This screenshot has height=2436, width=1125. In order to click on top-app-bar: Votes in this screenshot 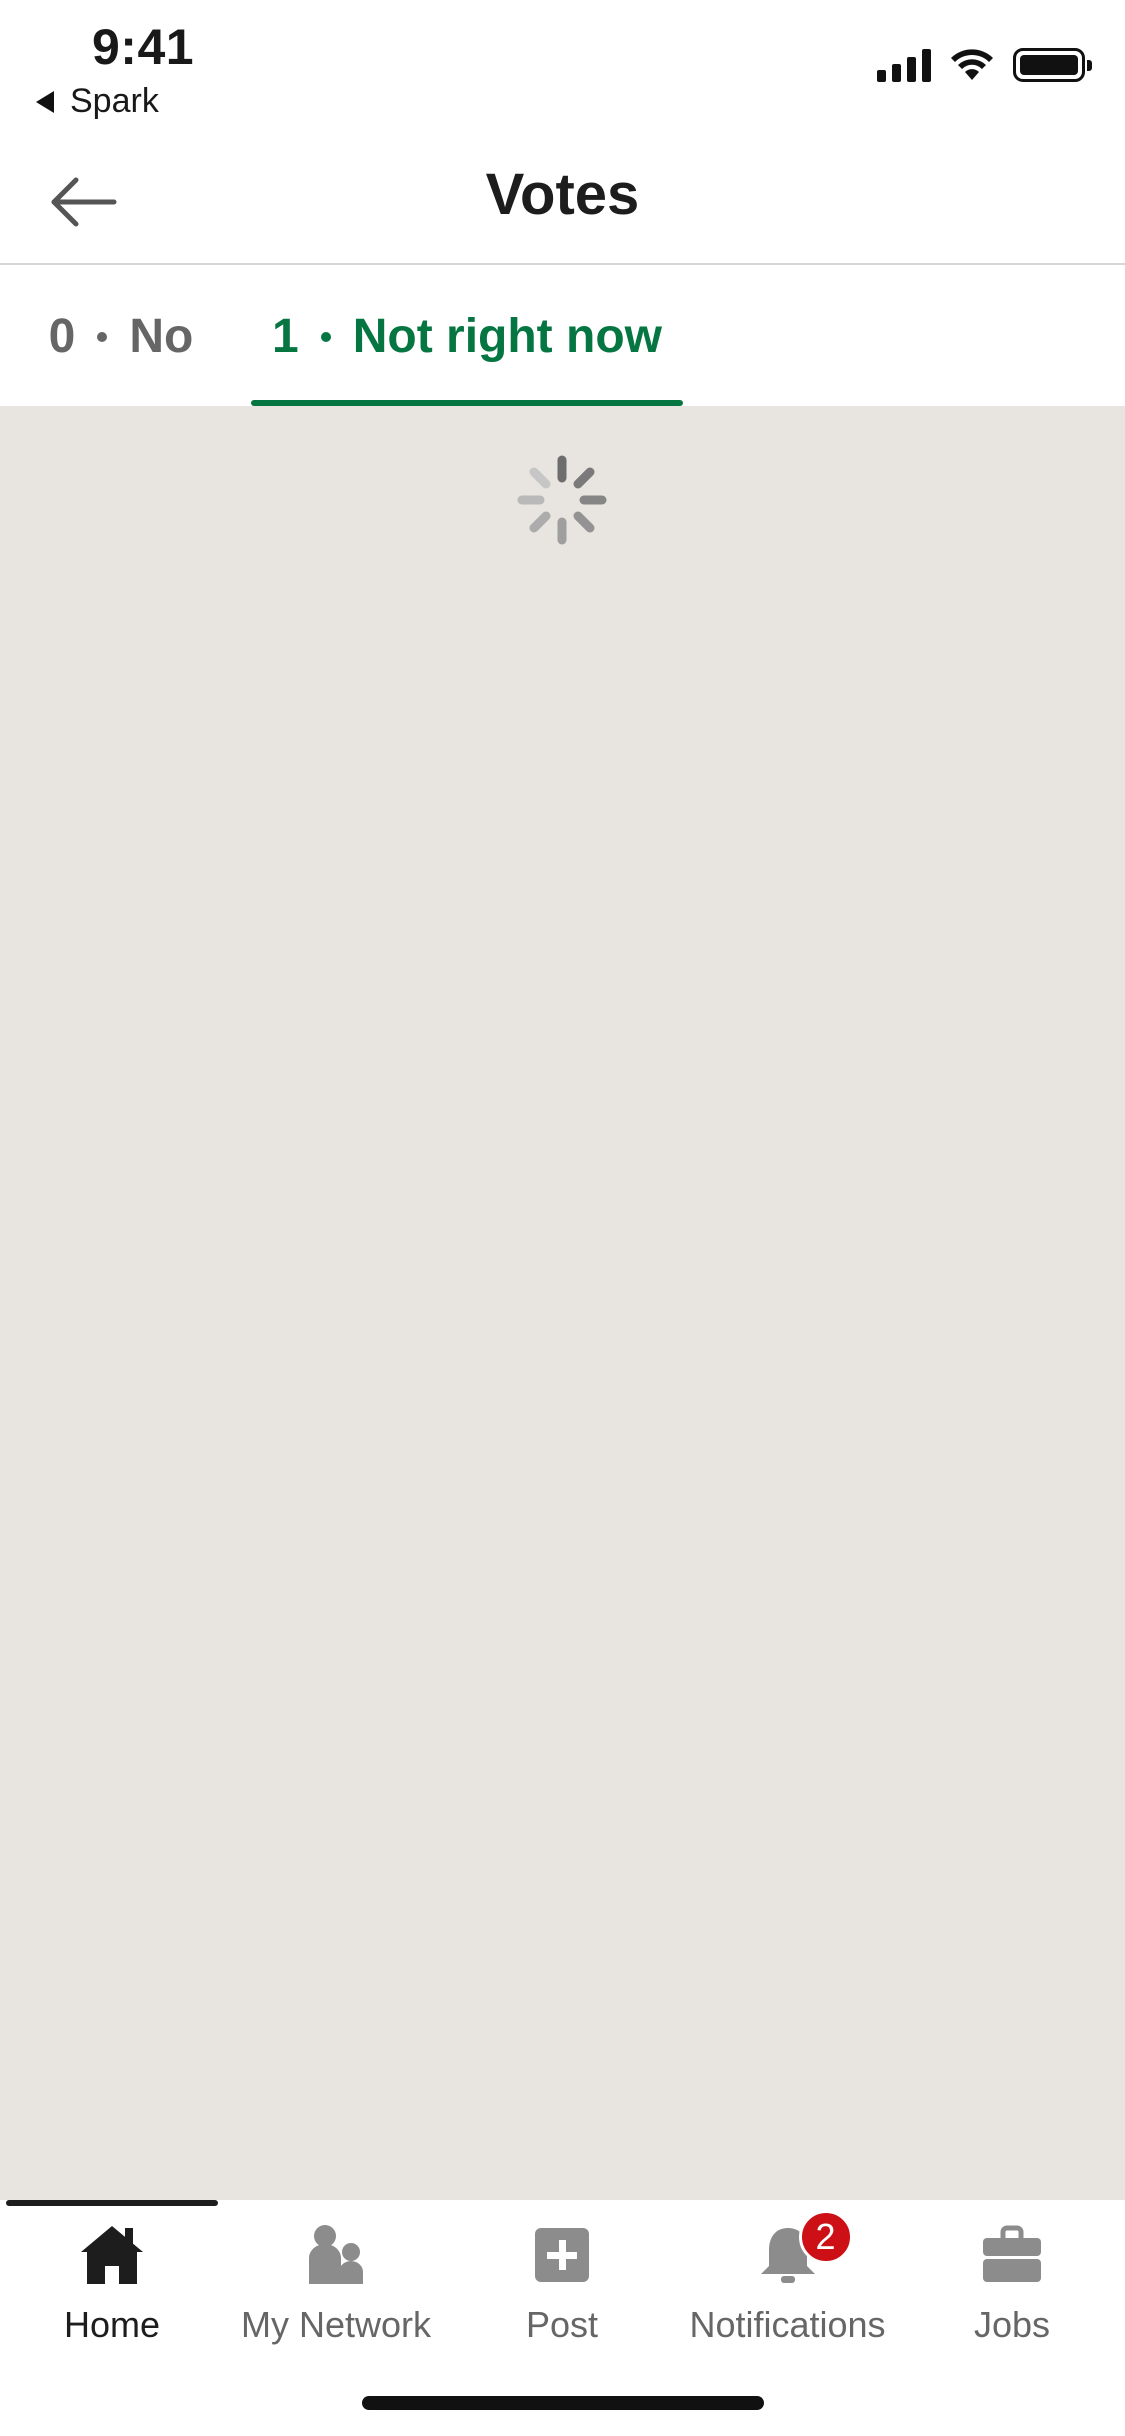, I will do `click(562, 200)`.